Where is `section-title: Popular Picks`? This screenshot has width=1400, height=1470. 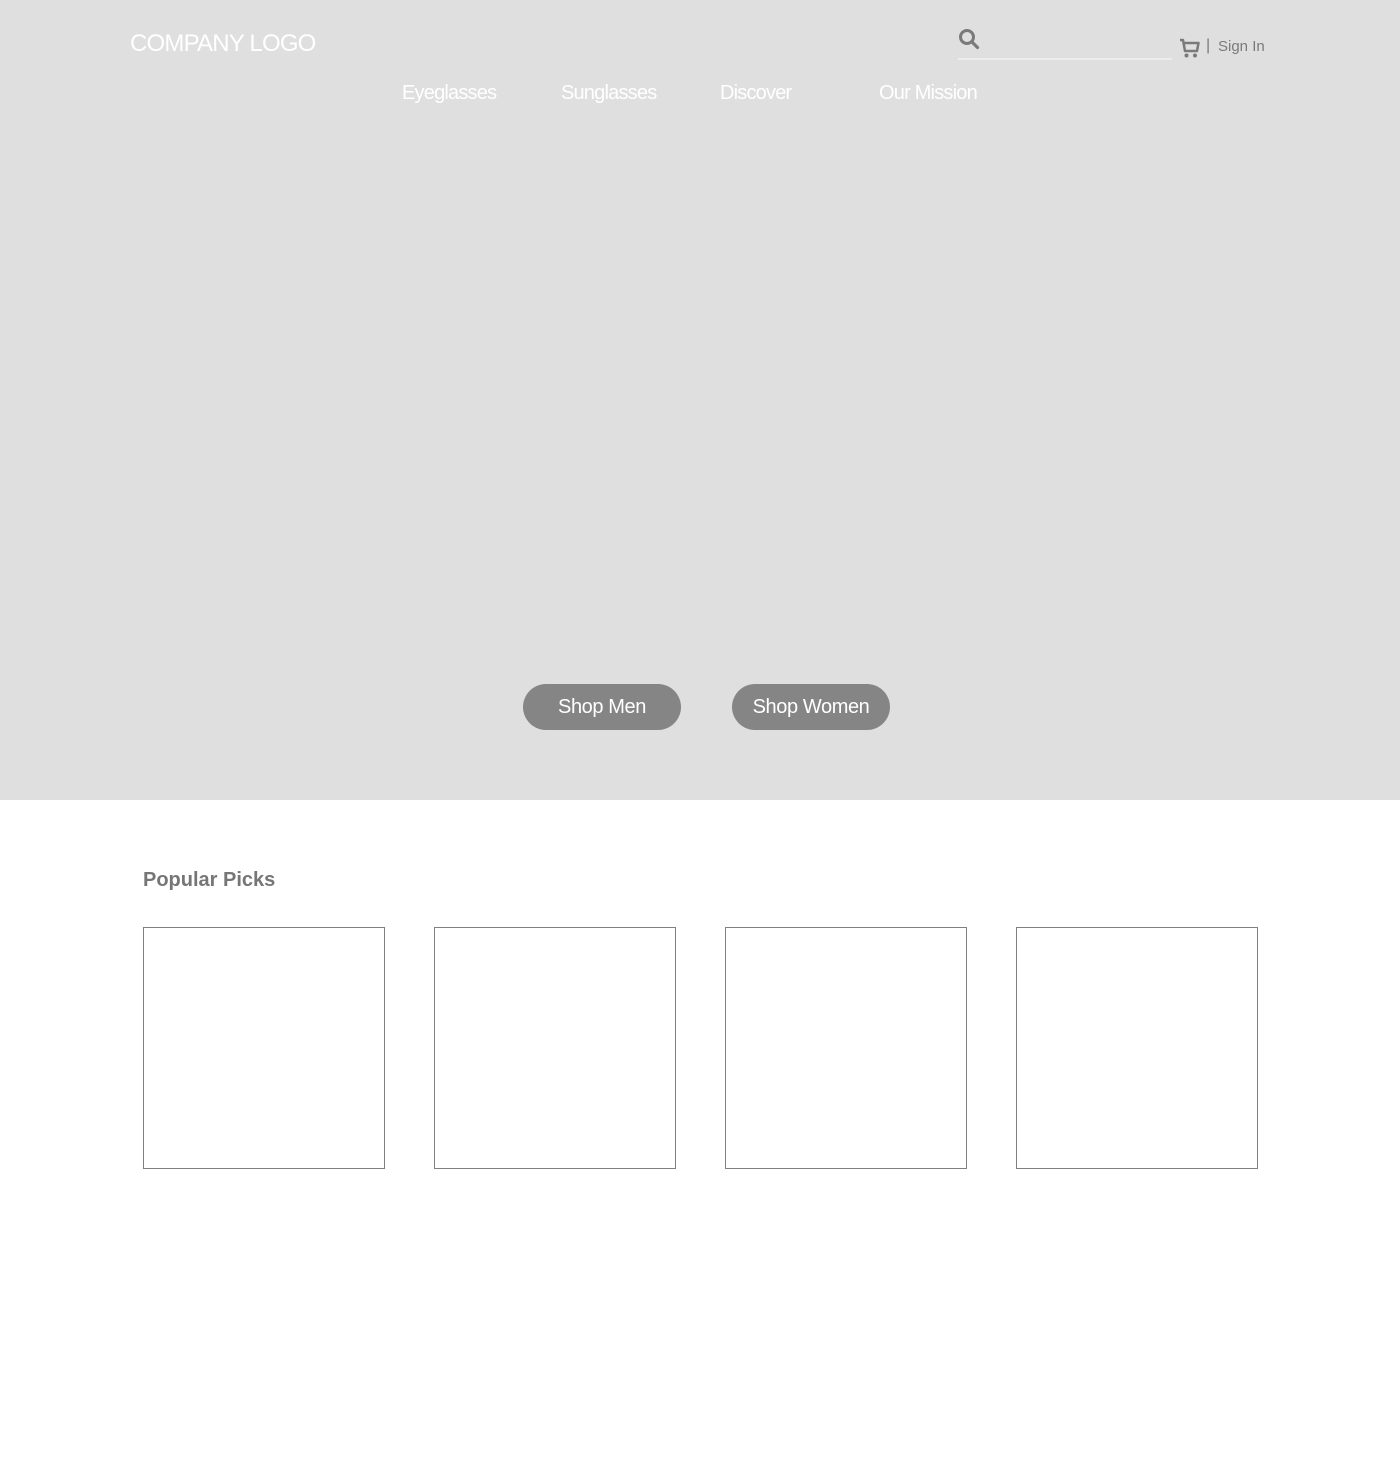
section-title: Popular Picks is located at coordinates (209, 880).